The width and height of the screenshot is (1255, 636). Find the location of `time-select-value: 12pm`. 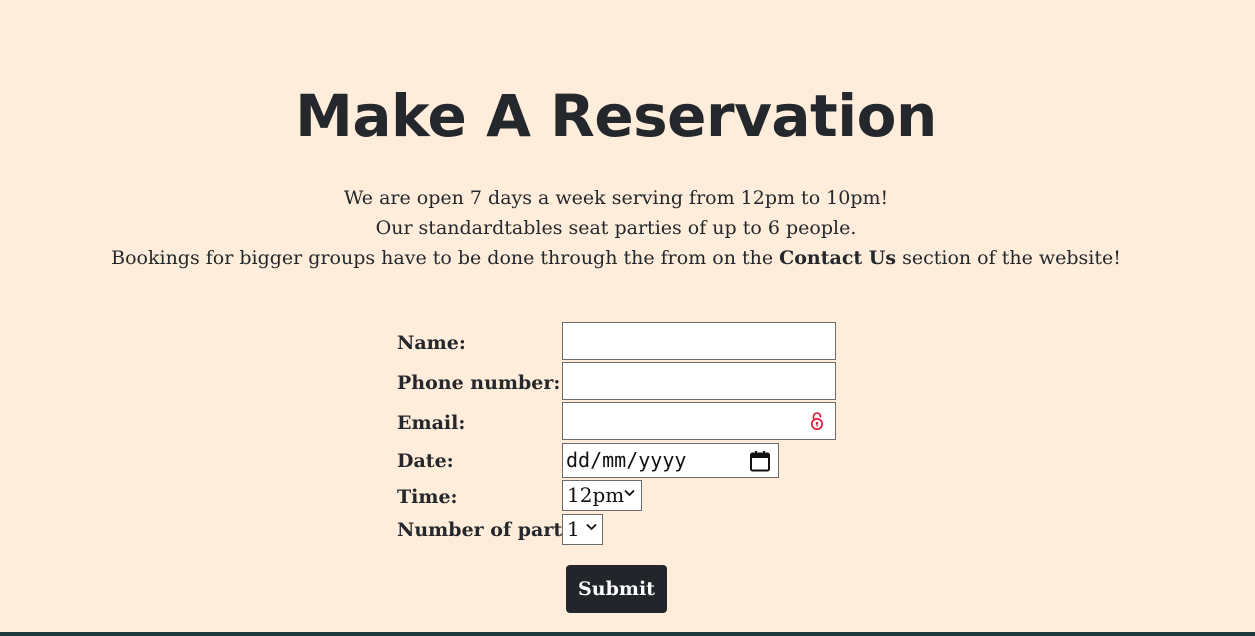

time-select-value: 12pm is located at coordinates (596, 495).